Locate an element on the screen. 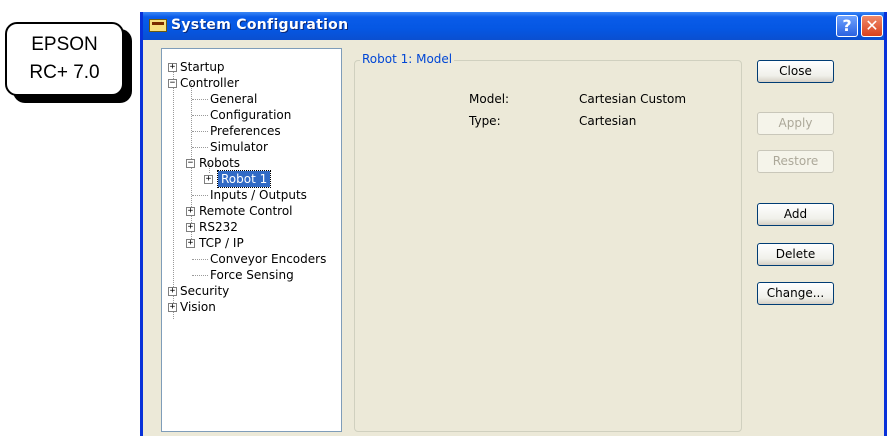  tree-item-label: Startup is located at coordinates (202, 67).